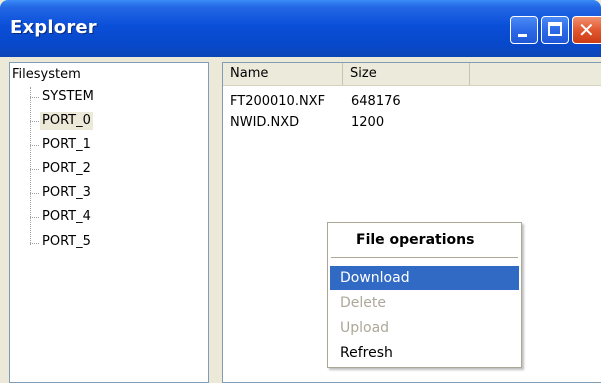  Describe the element at coordinates (368, 122) in the screenshot. I see `file-size: 1200` at that location.